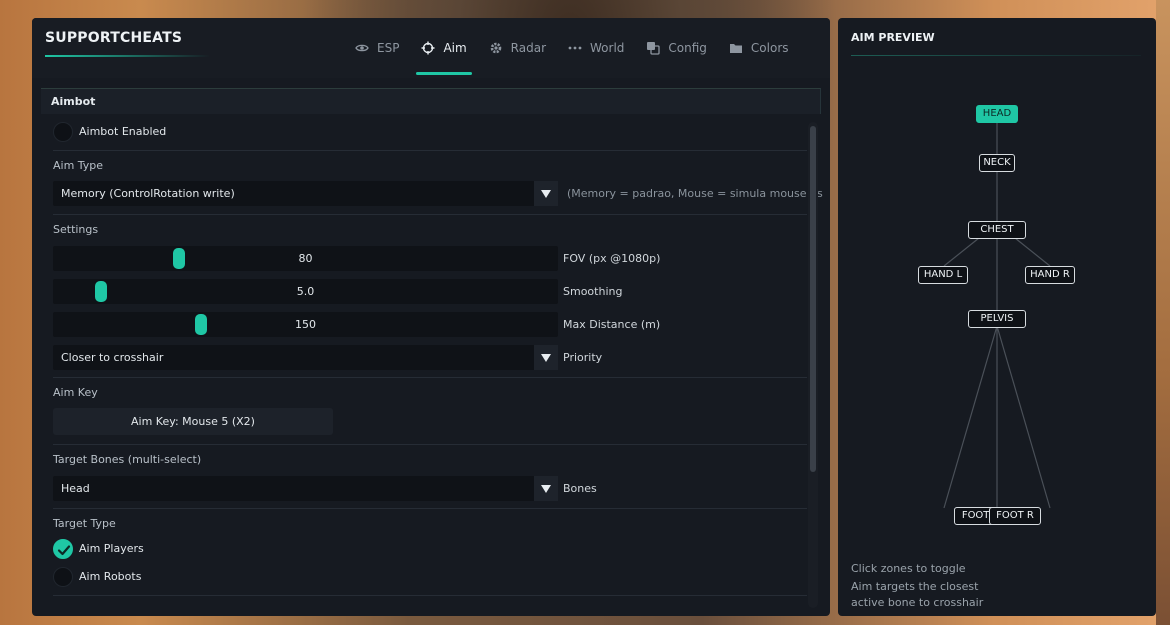 Image resolution: width=1170 pixels, height=625 pixels. I want to click on tab-label: Colors, so click(769, 48).